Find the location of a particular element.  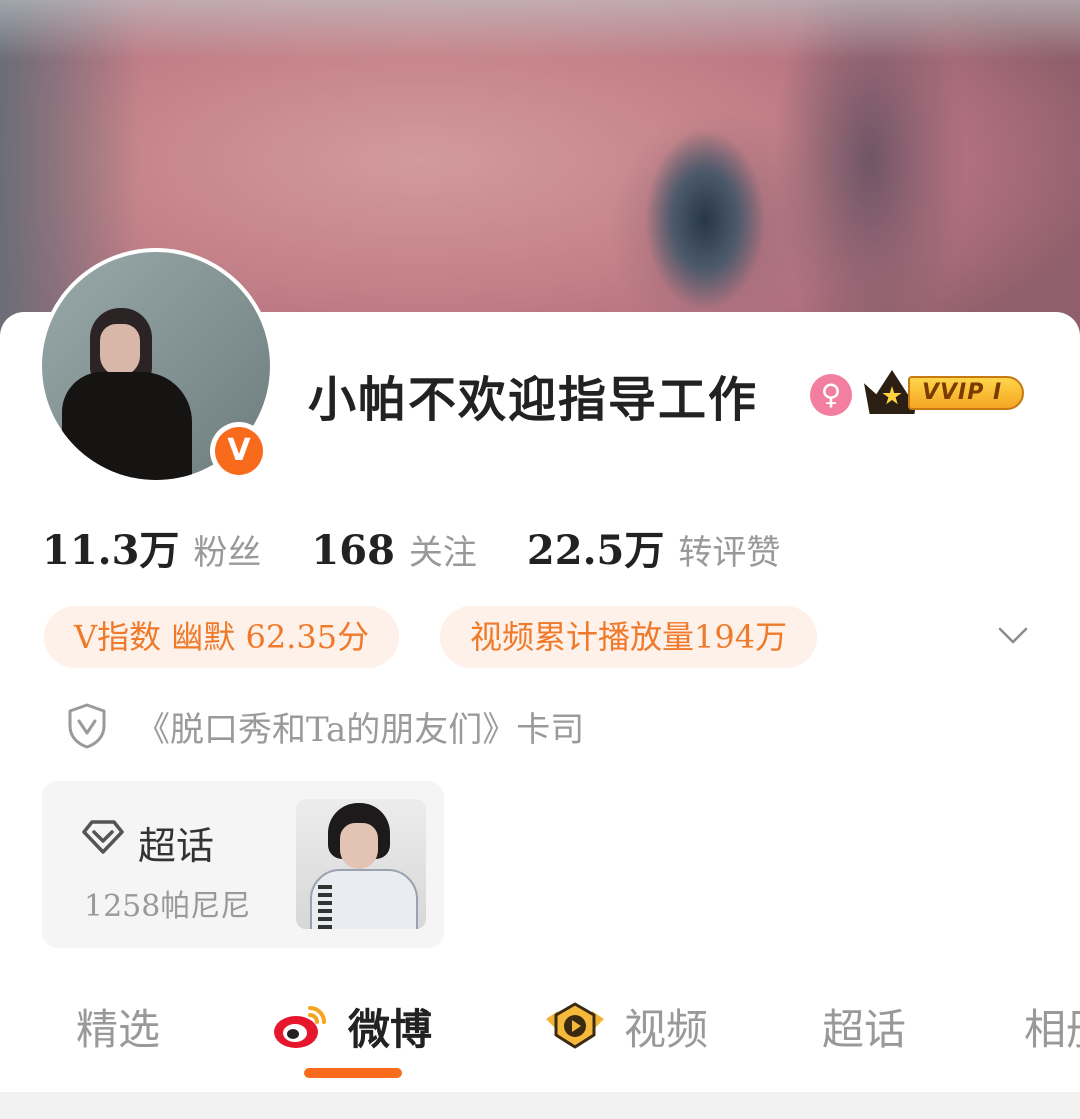

stat-interactions: 22.5万 转评赞 is located at coordinates (653, 547).